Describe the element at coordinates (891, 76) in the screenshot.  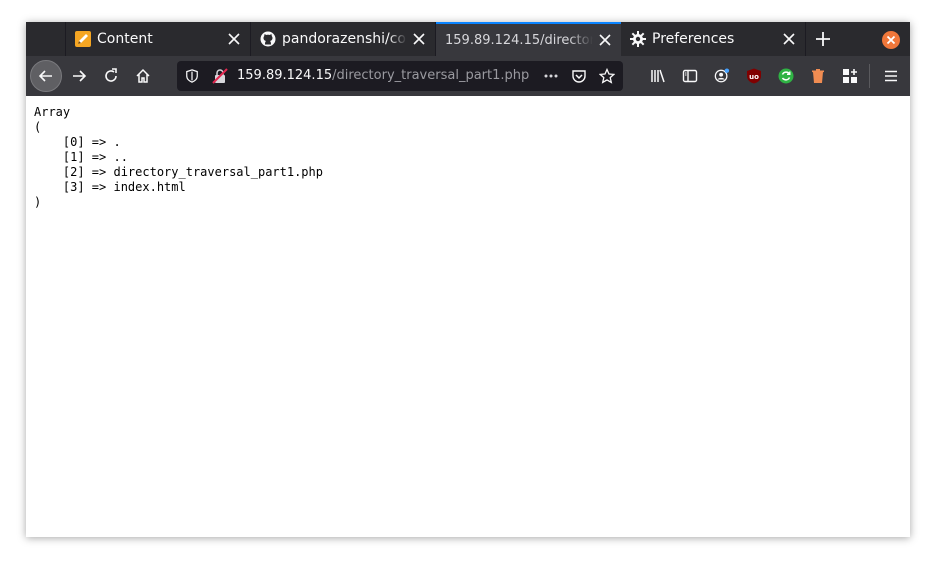
I see `hamburger-menu-icon` at that location.